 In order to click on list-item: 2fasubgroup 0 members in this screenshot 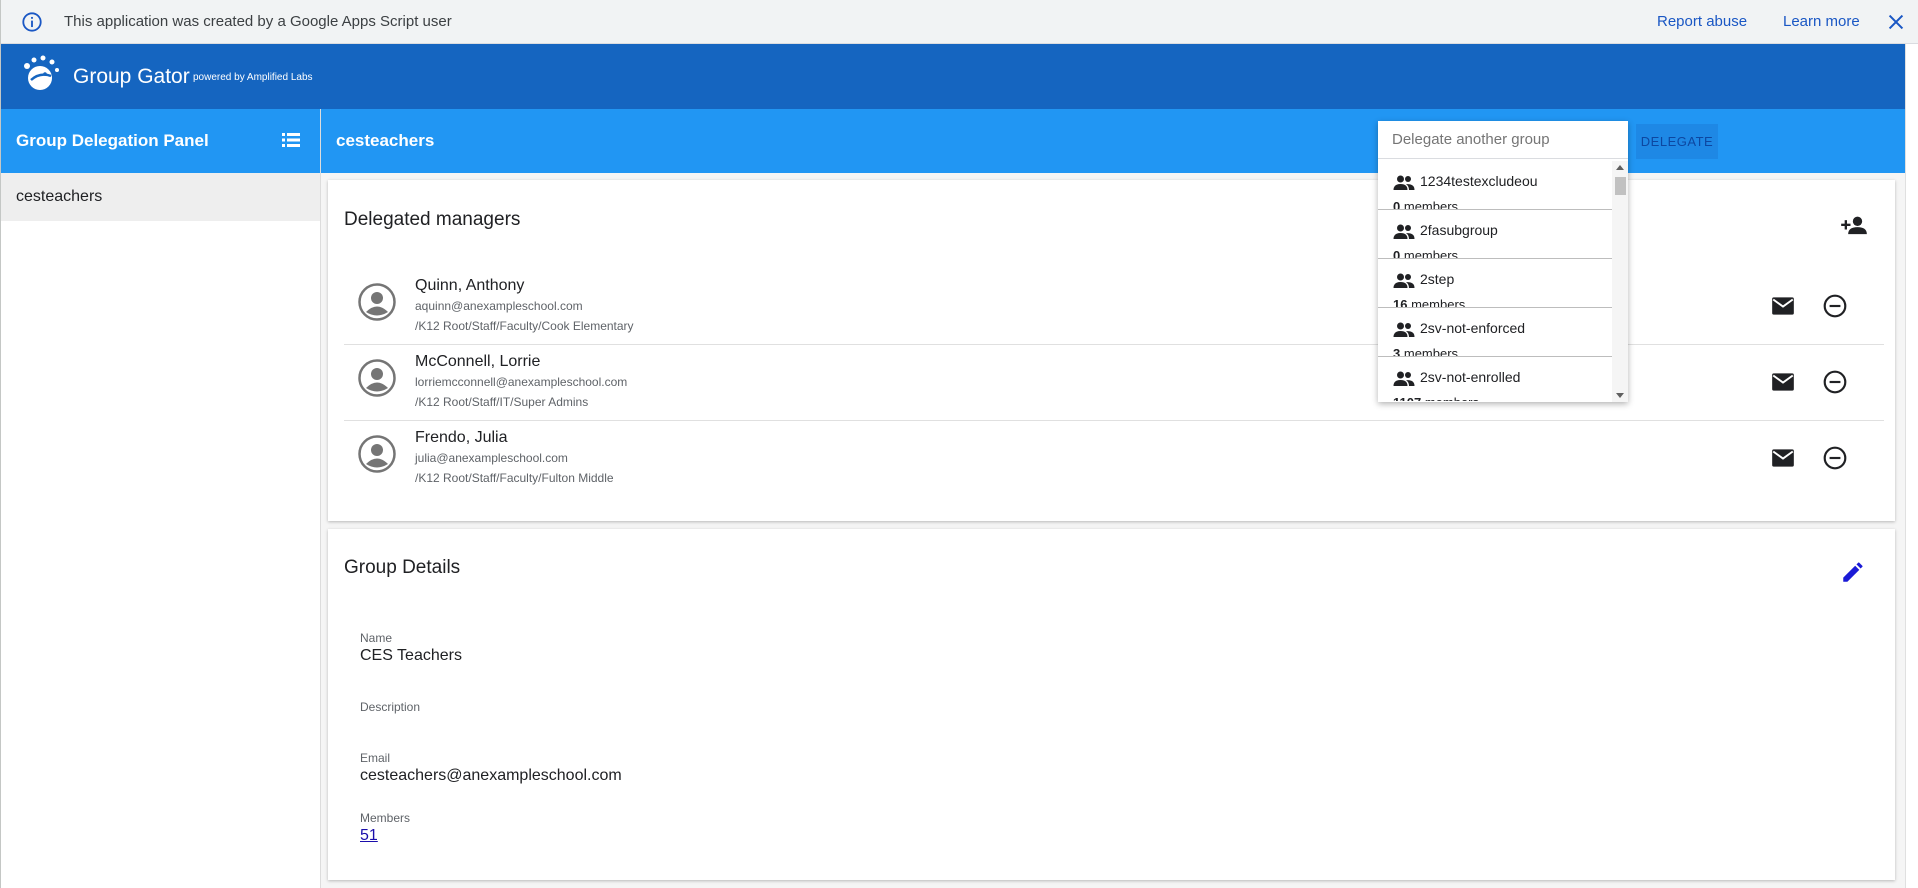, I will do `click(1495, 234)`.